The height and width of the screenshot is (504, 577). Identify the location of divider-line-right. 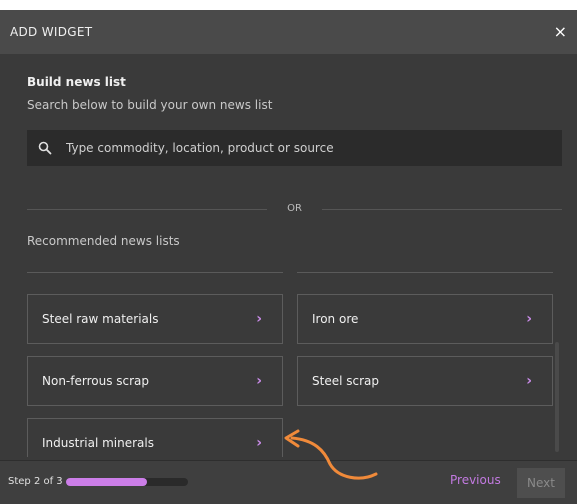
(442, 209).